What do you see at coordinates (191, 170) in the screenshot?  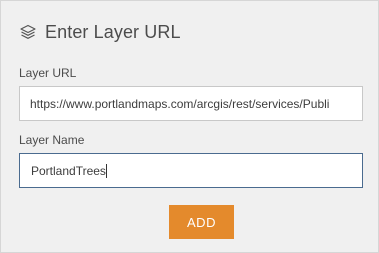 I see `layer-name-input: PortlandTrees` at bounding box center [191, 170].